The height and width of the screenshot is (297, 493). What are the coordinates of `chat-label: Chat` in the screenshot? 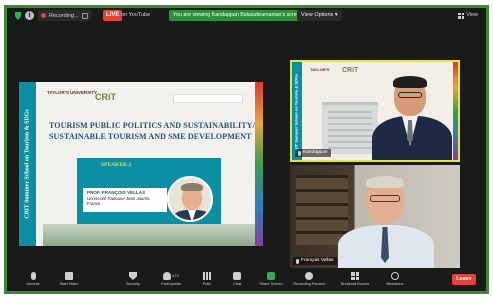 It's located at (237, 284).